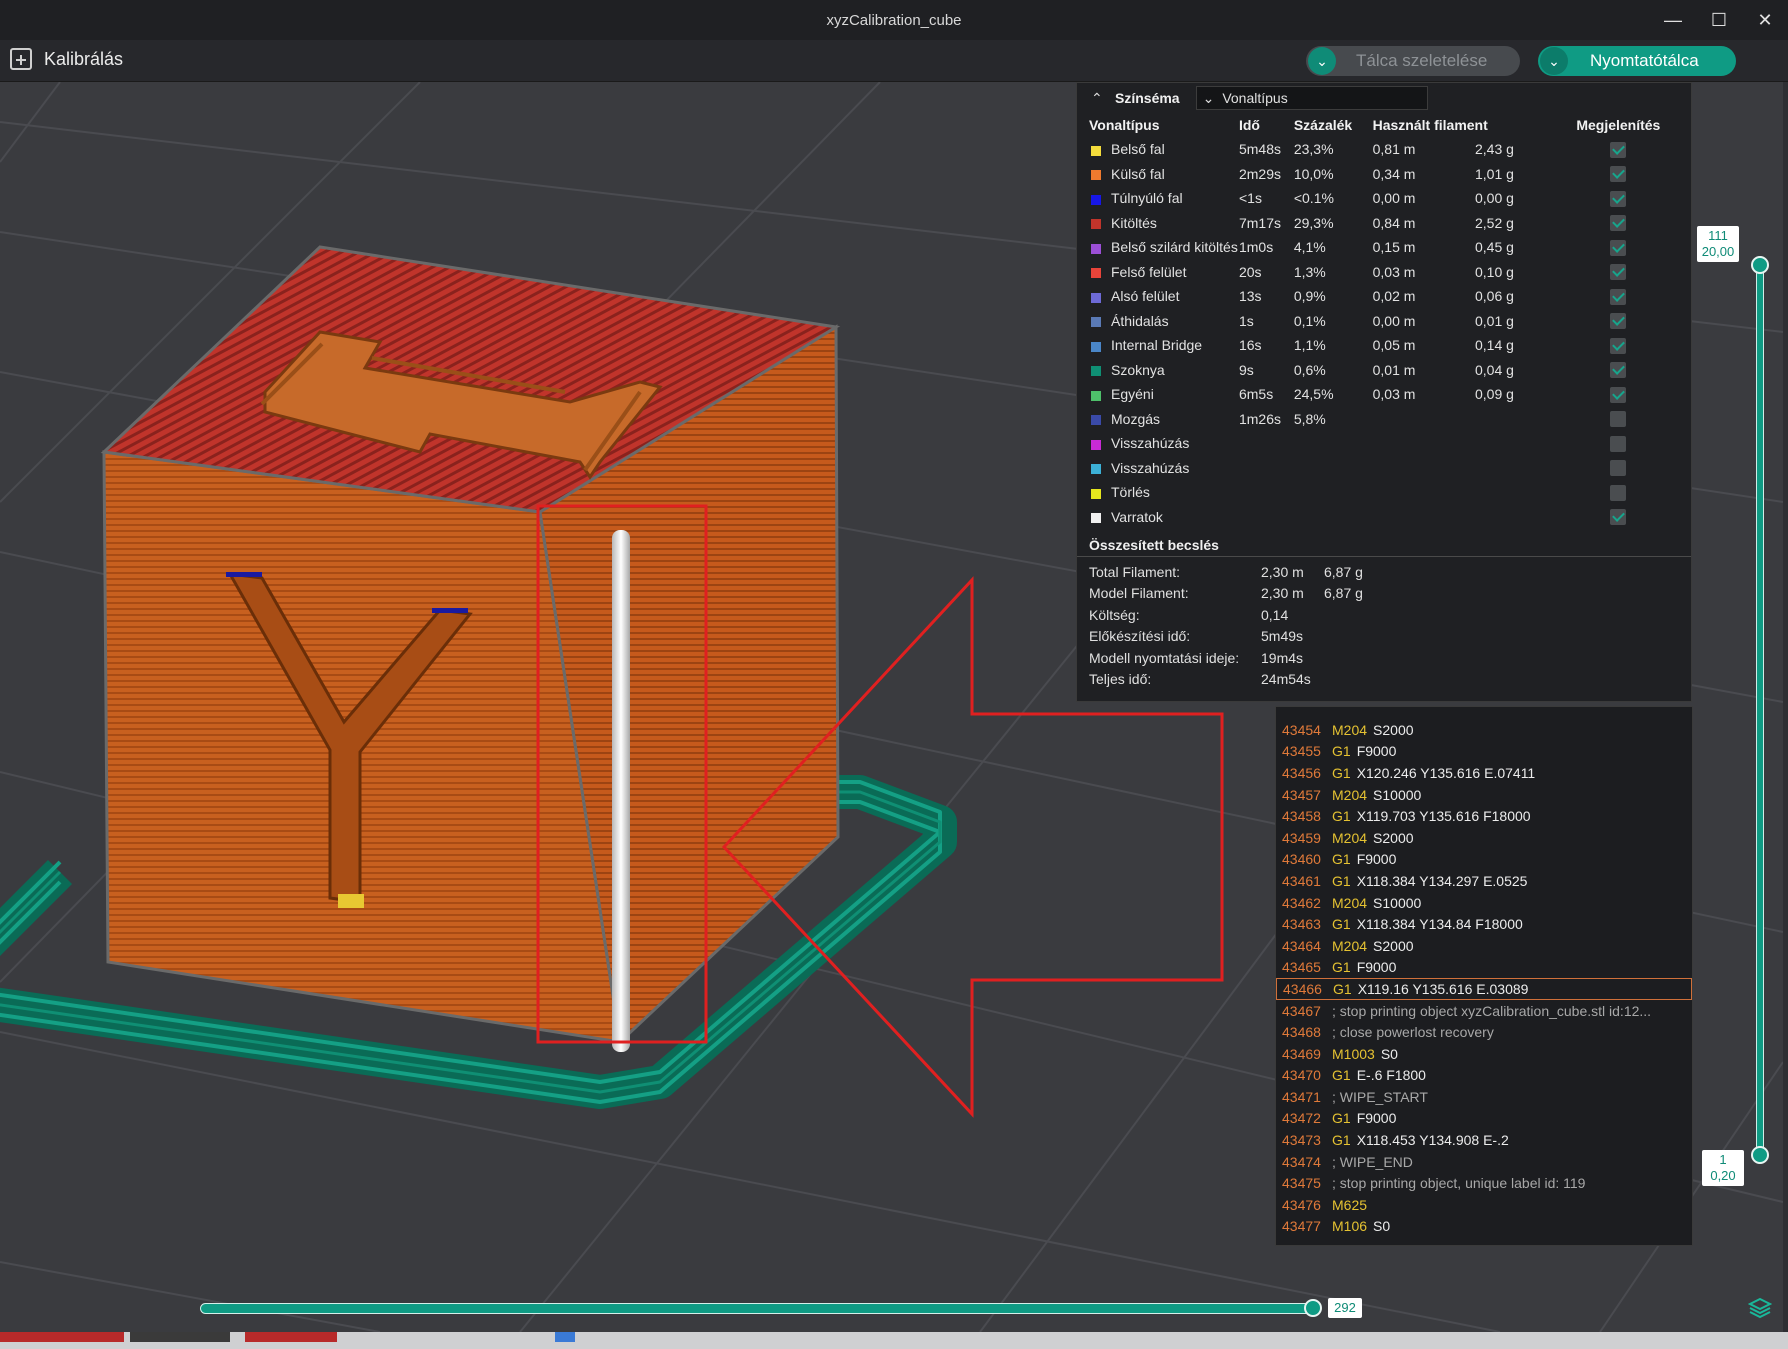  Describe the element at coordinates (1384, 492) in the screenshot. I see `legend-row: Törlés` at that location.